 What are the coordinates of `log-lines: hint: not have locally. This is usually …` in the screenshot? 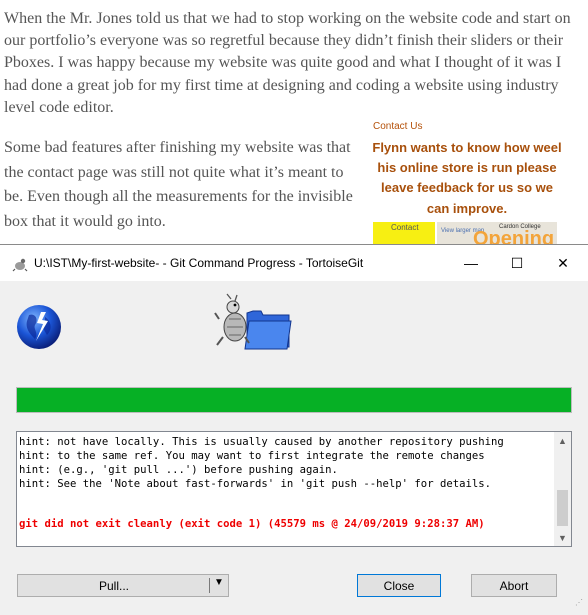 It's located at (286, 463).